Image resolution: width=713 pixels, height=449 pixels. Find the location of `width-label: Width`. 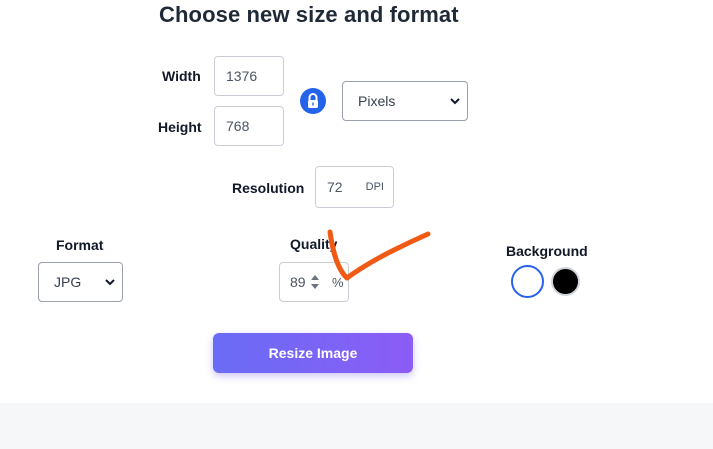

width-label: Width is located at coordinates (181, 76).